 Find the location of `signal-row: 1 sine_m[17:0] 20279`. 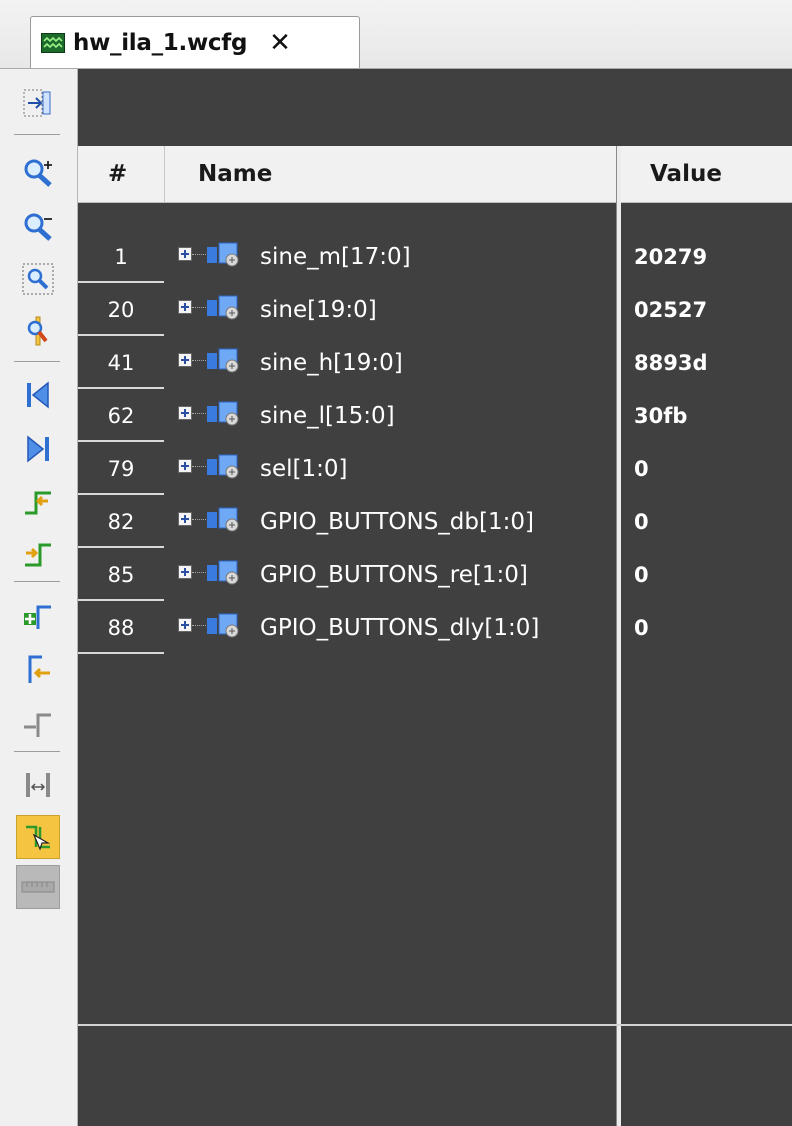

signal-row: 1 sine_m[17:0] 20279 is located at coordinates (435, 256).